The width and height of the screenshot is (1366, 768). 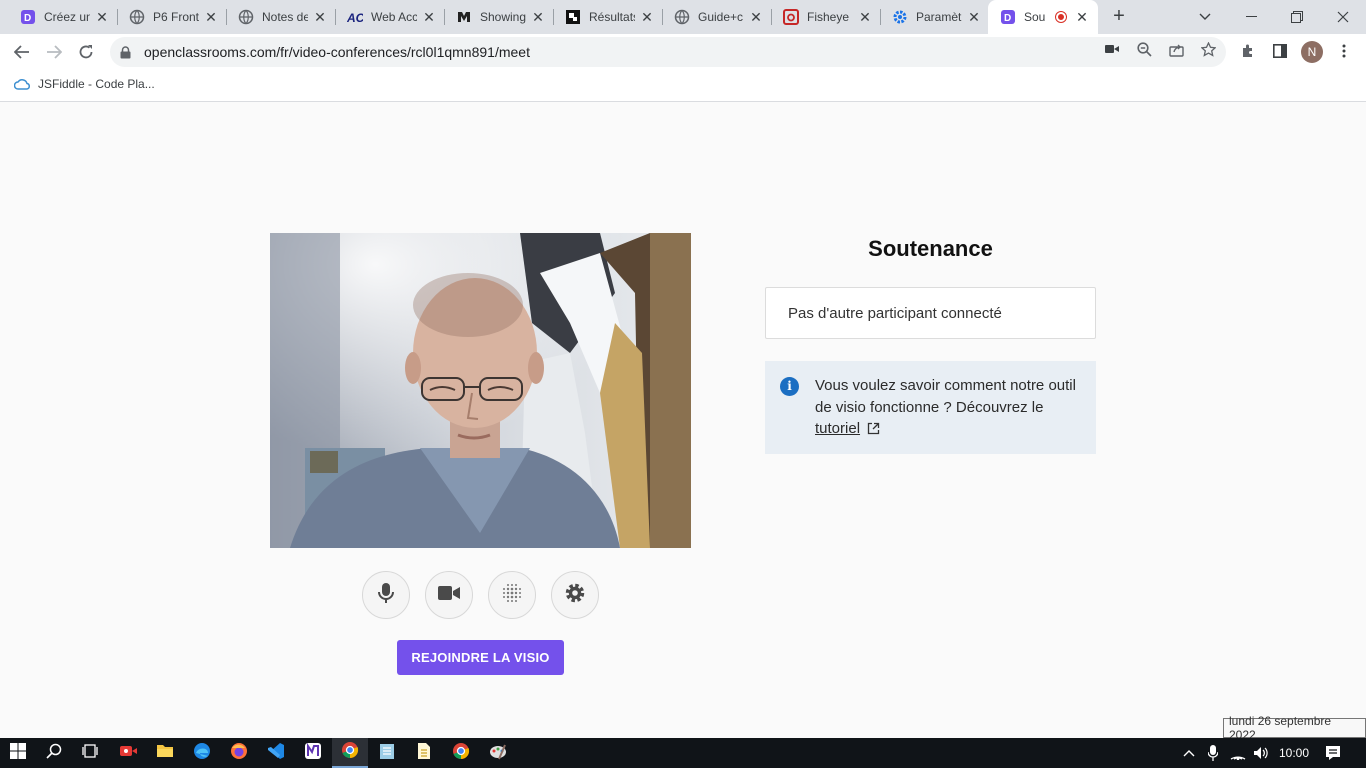 I want to click on tab-8: Fisheye ✕, so click(x=826, y=17).